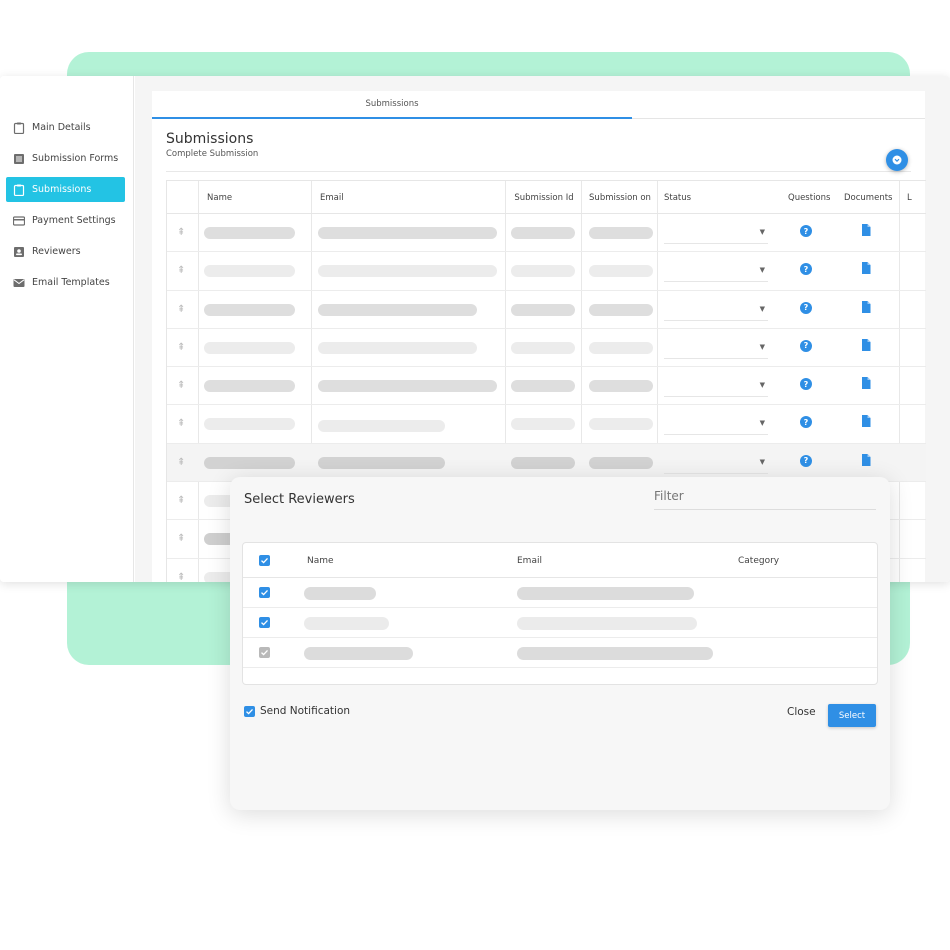 The image size is (950, 950). I want to click on expand-button, so click(897, 160).